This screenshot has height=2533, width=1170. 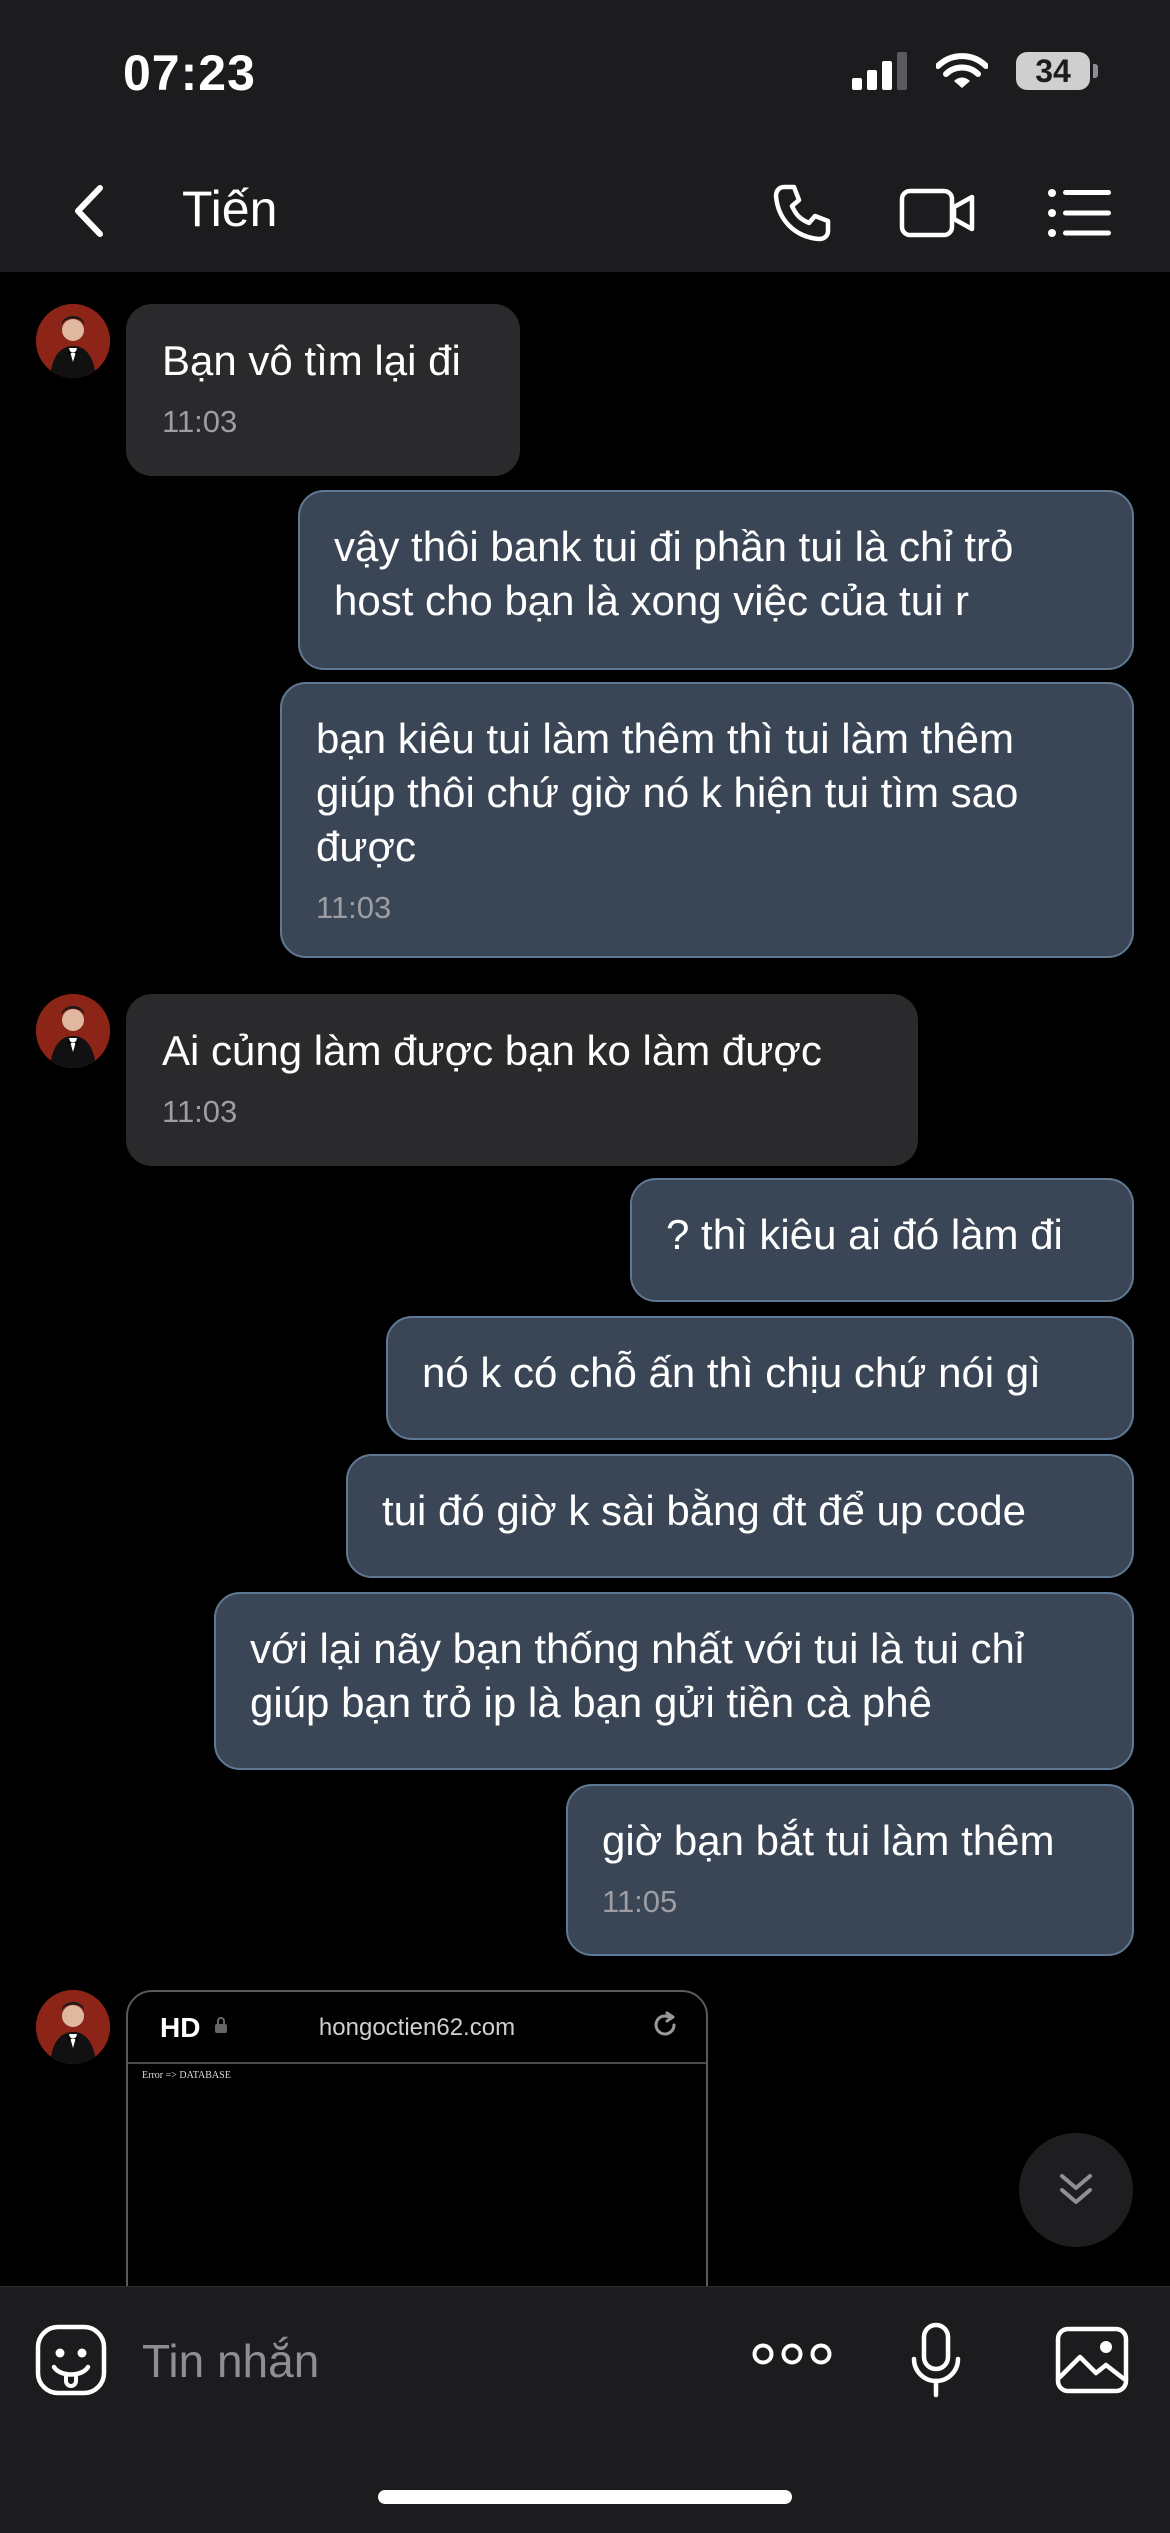 I want to click on screenshot-image-message: HD hongoctien62.com Error => DATABASE, so click(x=417, y=2138).